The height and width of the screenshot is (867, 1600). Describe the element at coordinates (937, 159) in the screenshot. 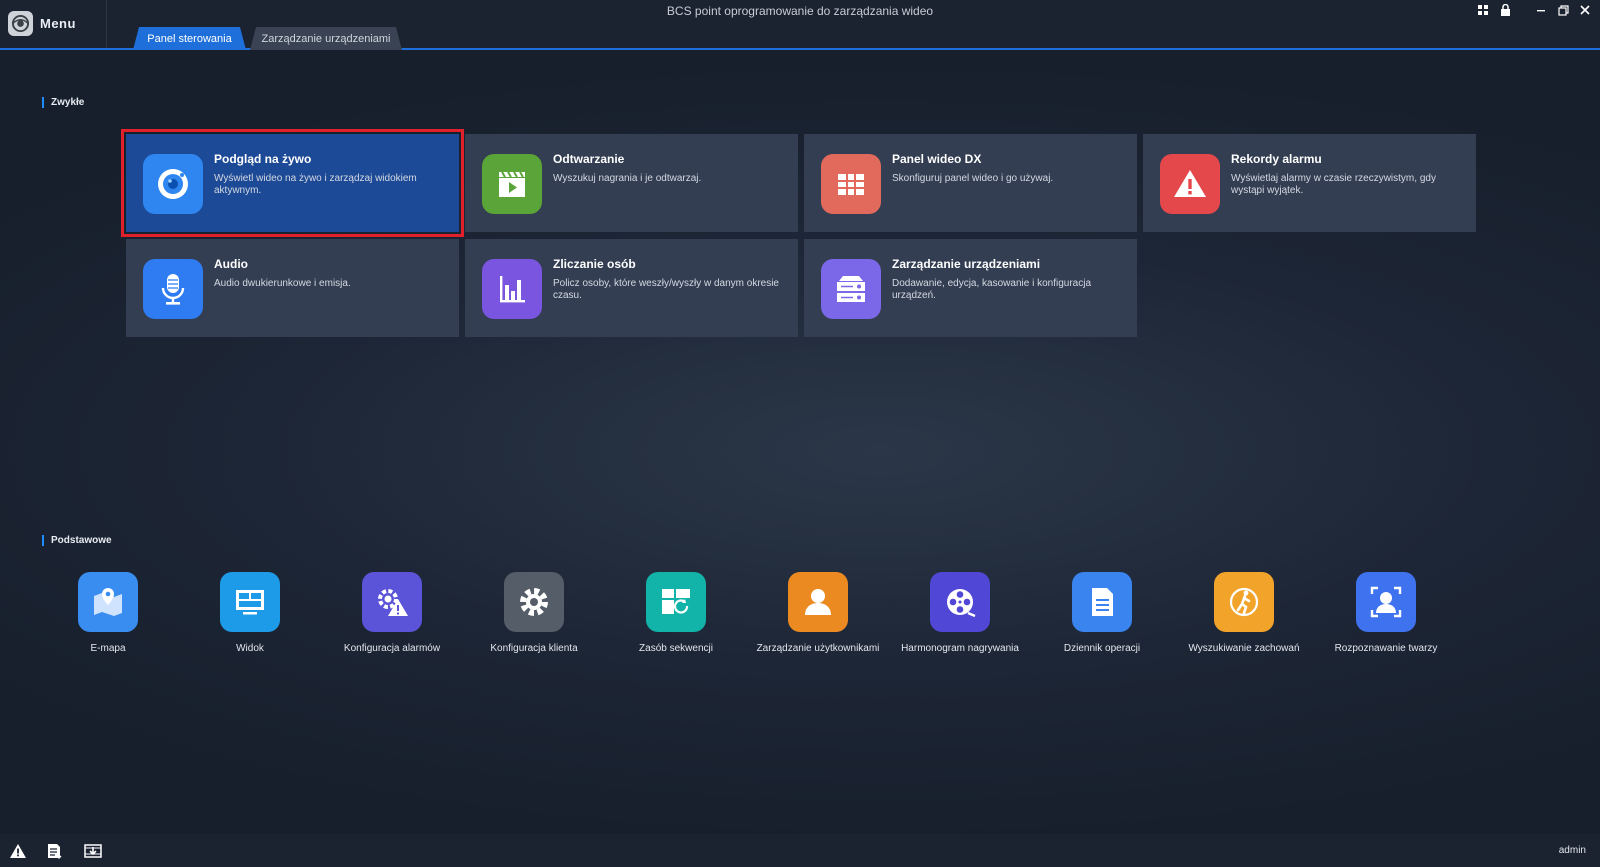

I see `card-title: Panel wideo DX` at that location.